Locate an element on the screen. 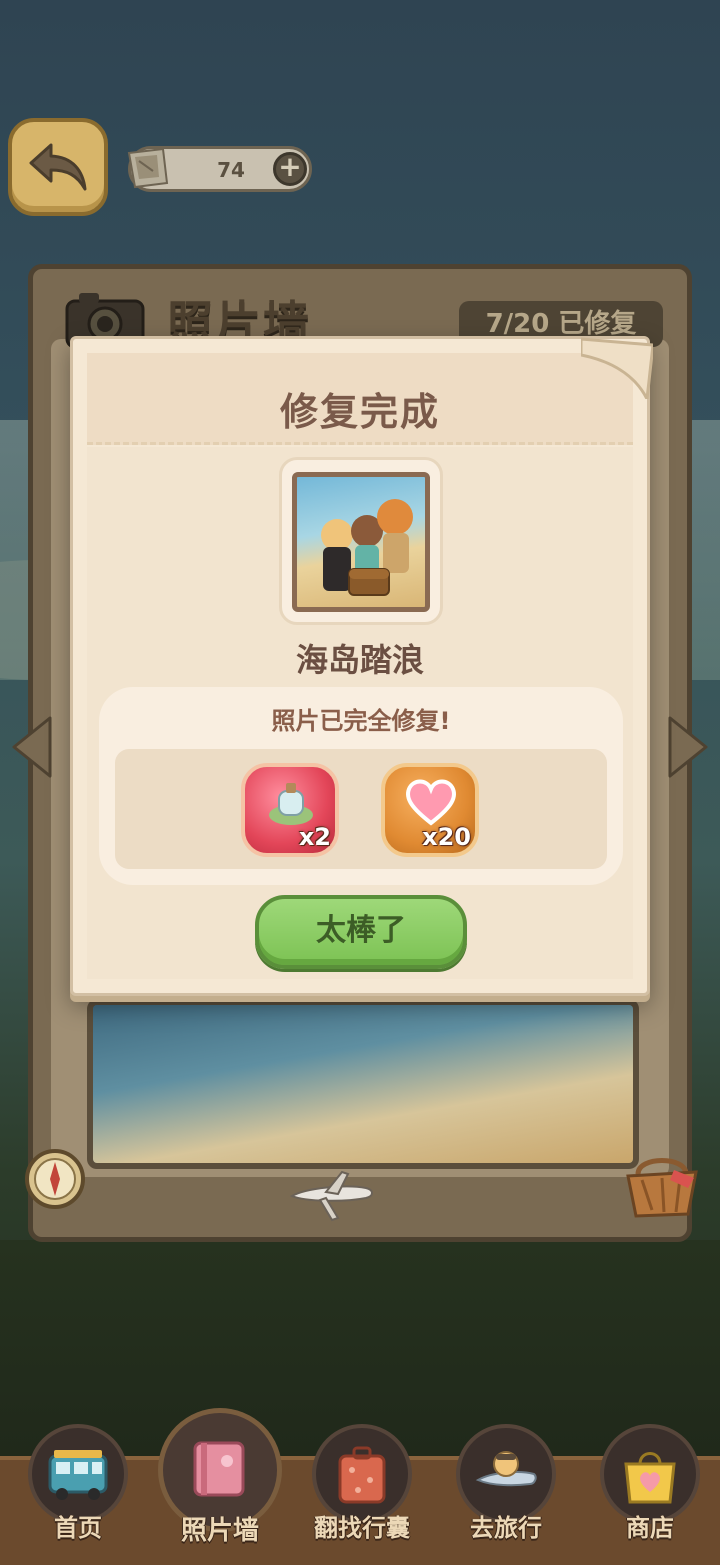 This screenshot has width=720, height=1565. reward-item: x20 is located at coordinates (430, 810).